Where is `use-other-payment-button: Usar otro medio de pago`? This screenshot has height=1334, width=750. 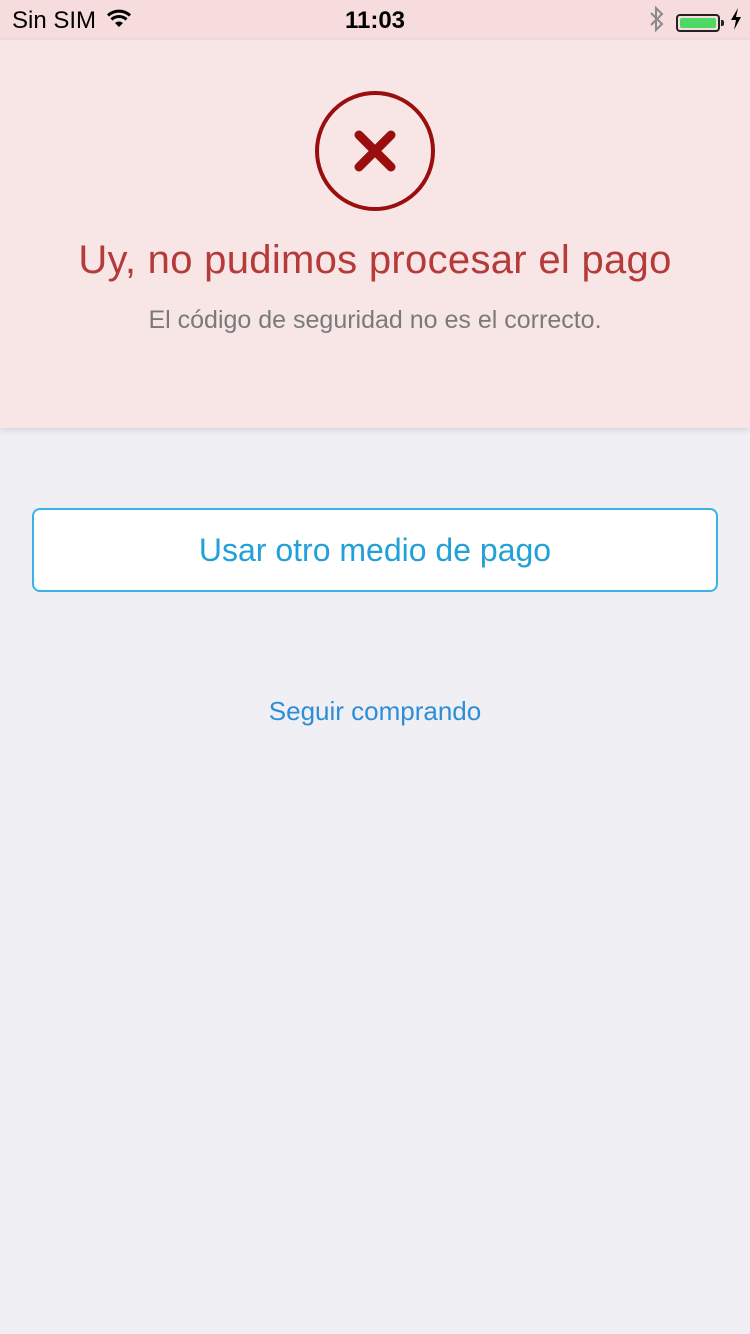 use-other-payment-button: Usar otro medio de pago is located at coordinates (375, 550).